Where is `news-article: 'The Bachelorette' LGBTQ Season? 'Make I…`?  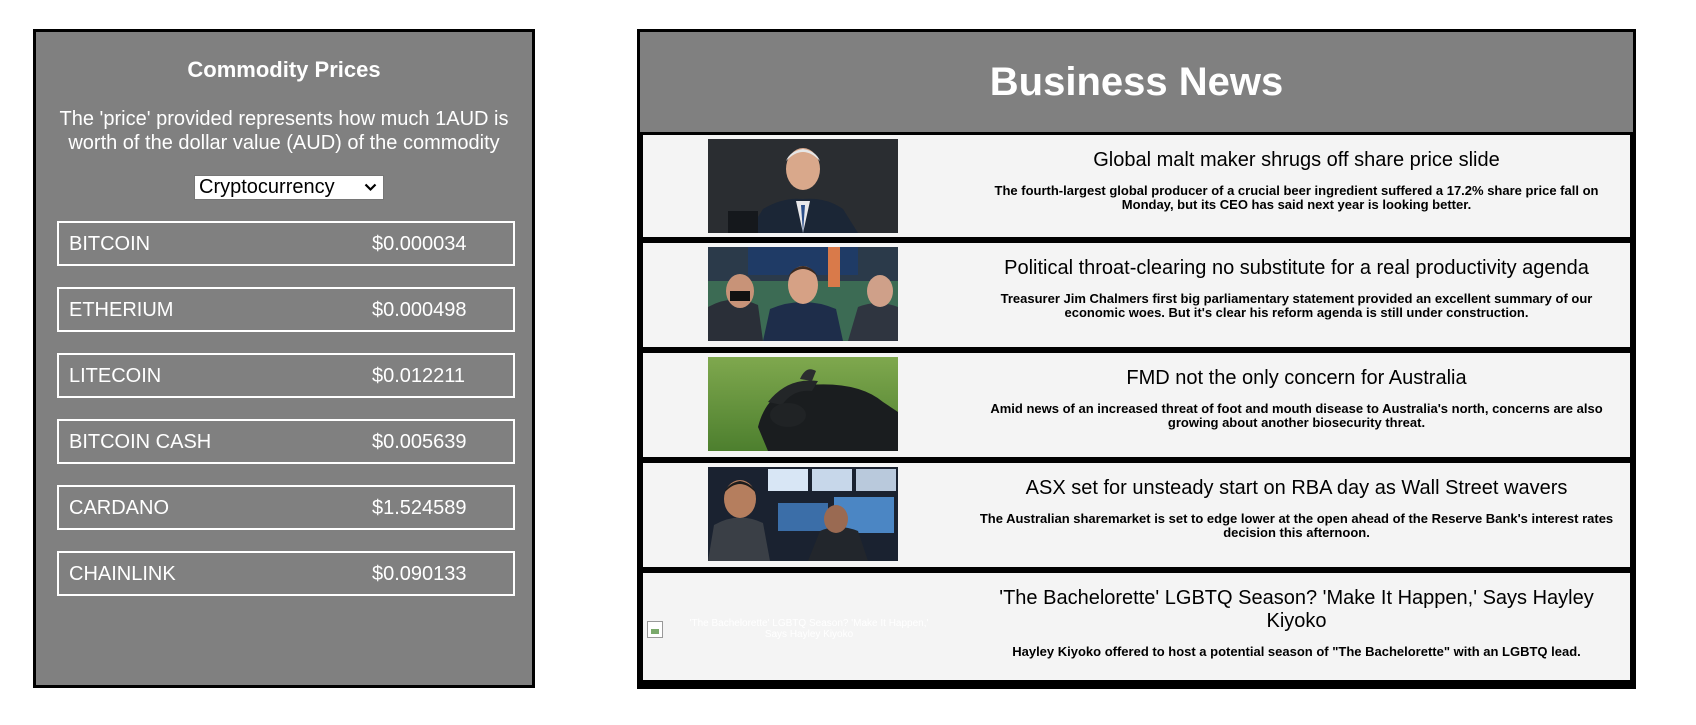 news-article: 'The Bachelorette' LGBTQ Season? 'Make I… is located at coordinates (1136, 626).